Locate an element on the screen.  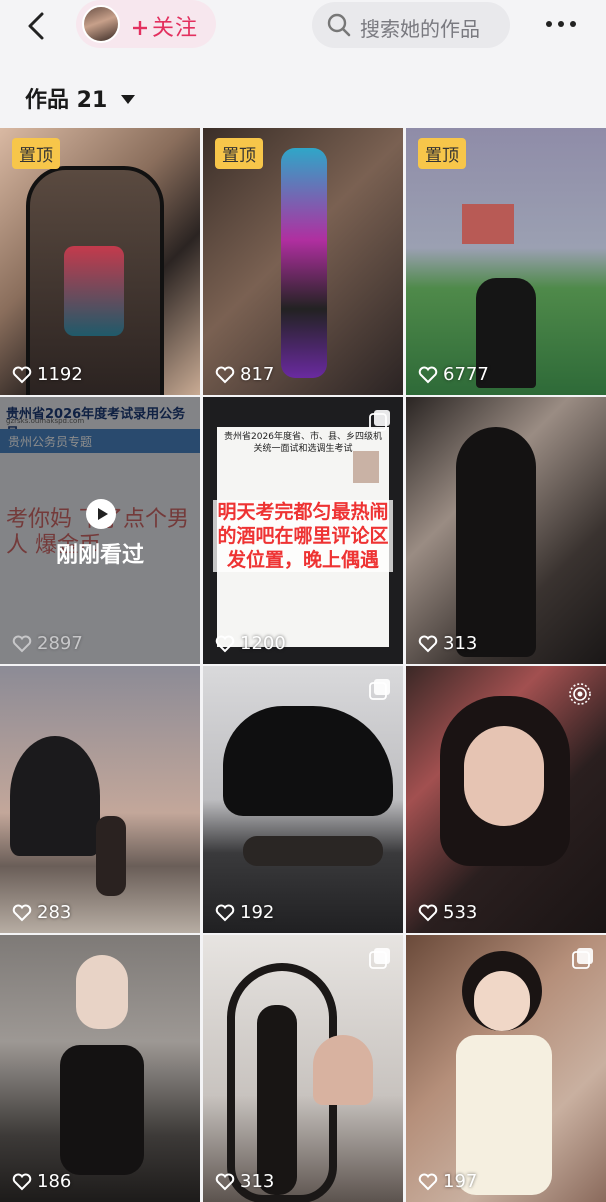
more-dots-icon is located at coordinates (561, 24).